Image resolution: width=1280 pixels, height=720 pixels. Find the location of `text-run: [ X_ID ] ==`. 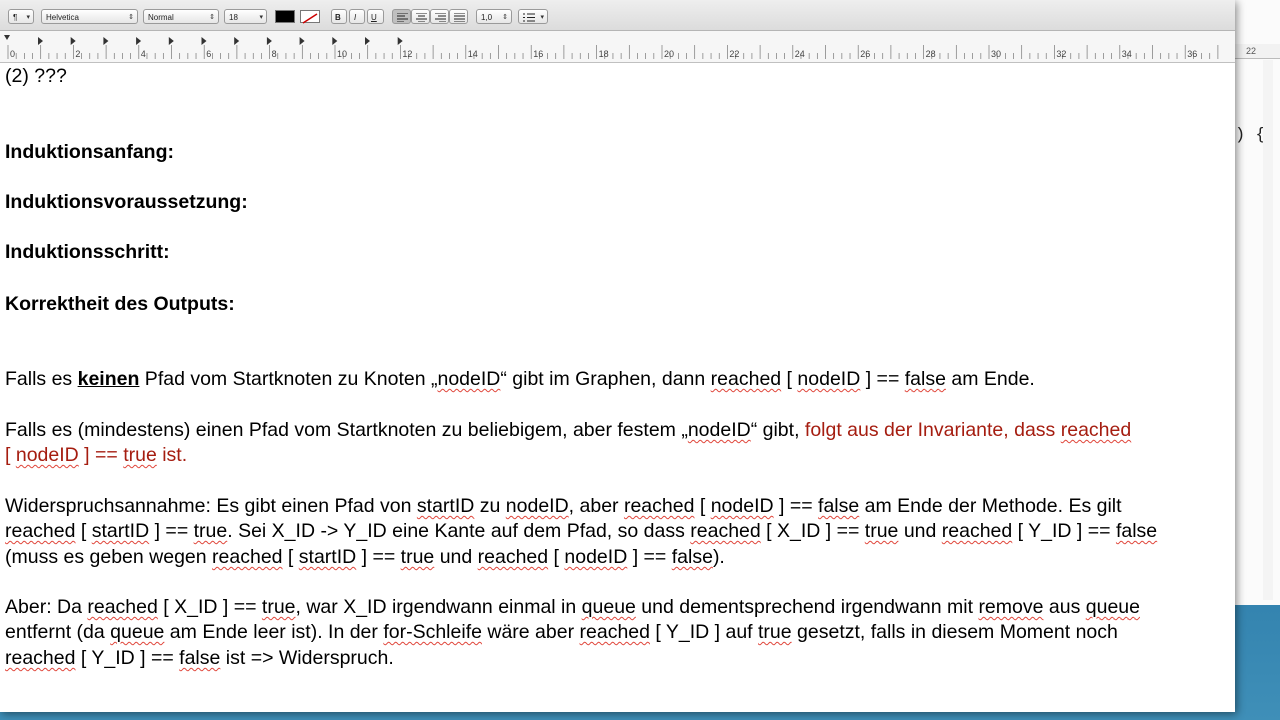

text-run: [ X_ID ] == is located at coordinates (209, 607).